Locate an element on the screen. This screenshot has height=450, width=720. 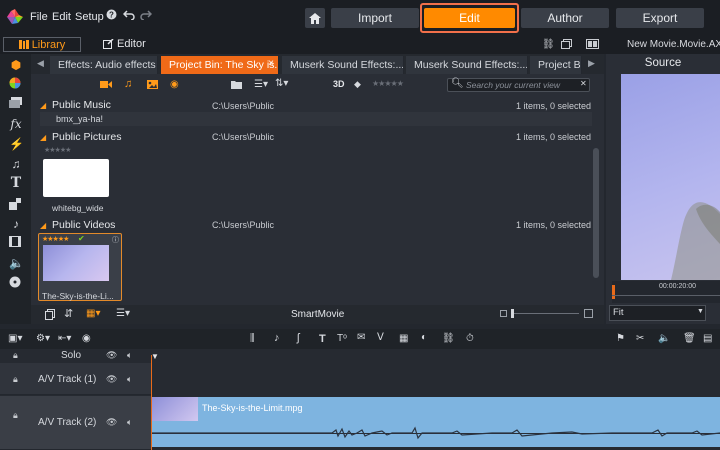
folder-icon is located at coordinates (236, 84).